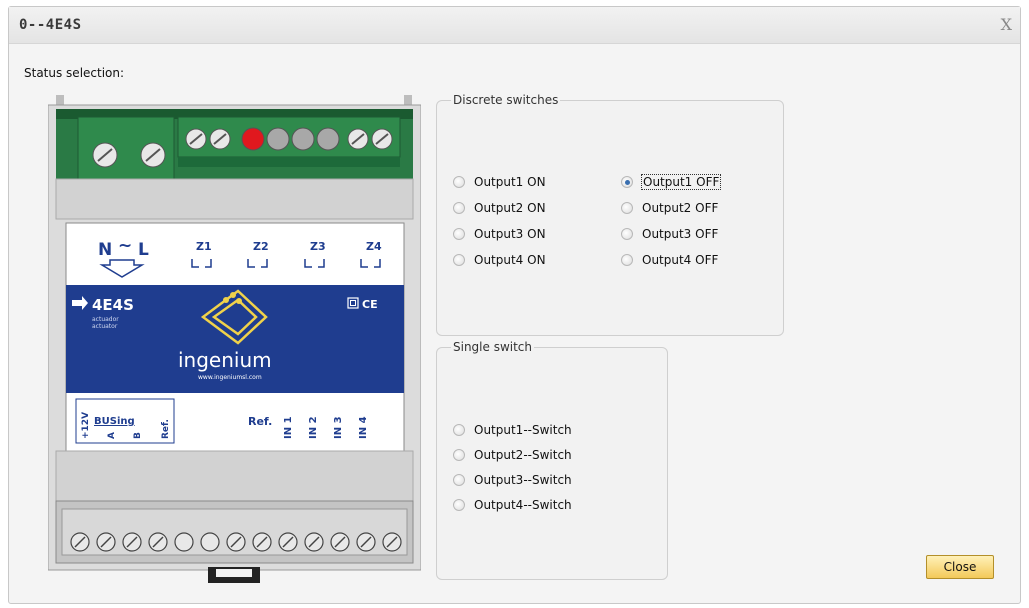 The width and height of the screenshot is (1029, 608). I want to click on radio-output4-on: Output4 ON, so click(499, 260).